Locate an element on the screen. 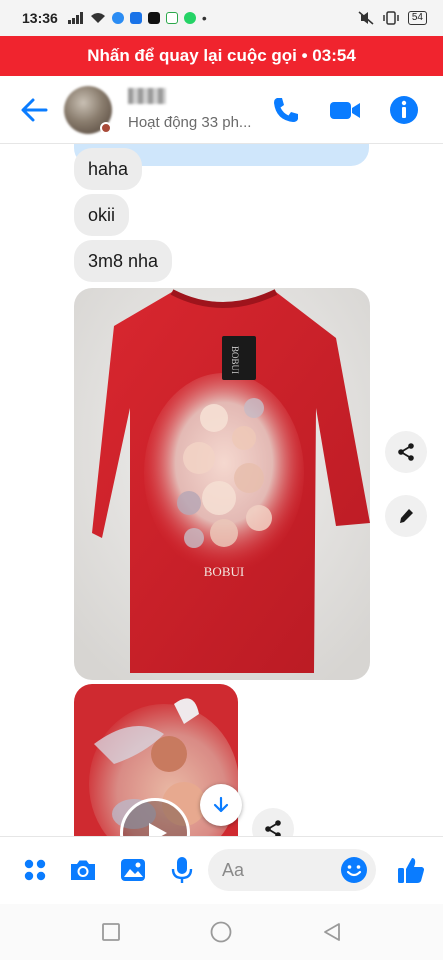  svg-text: BOBUI is located at coordinates (235, 360).